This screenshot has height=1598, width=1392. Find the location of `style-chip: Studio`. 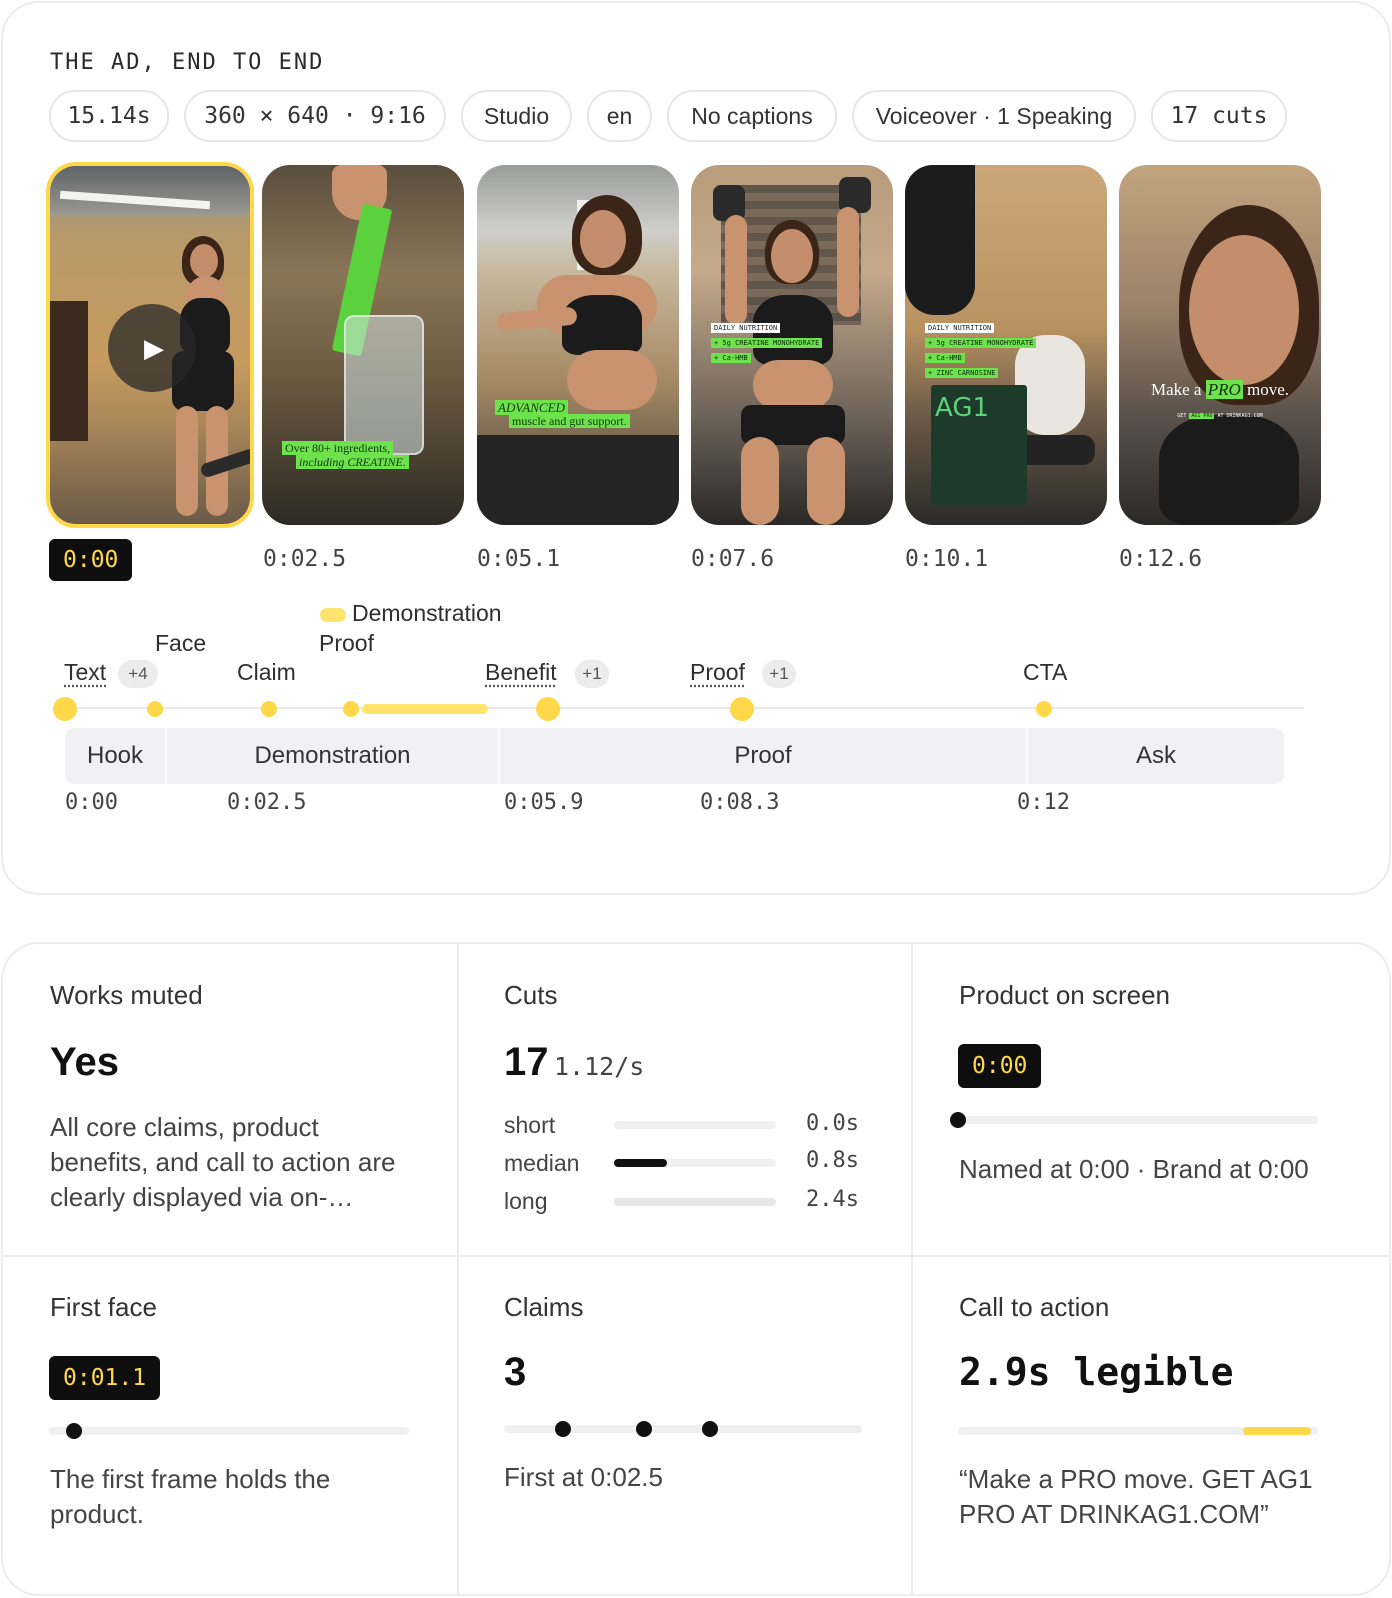

style-chip: Studio is located at coordinates (516, 116).